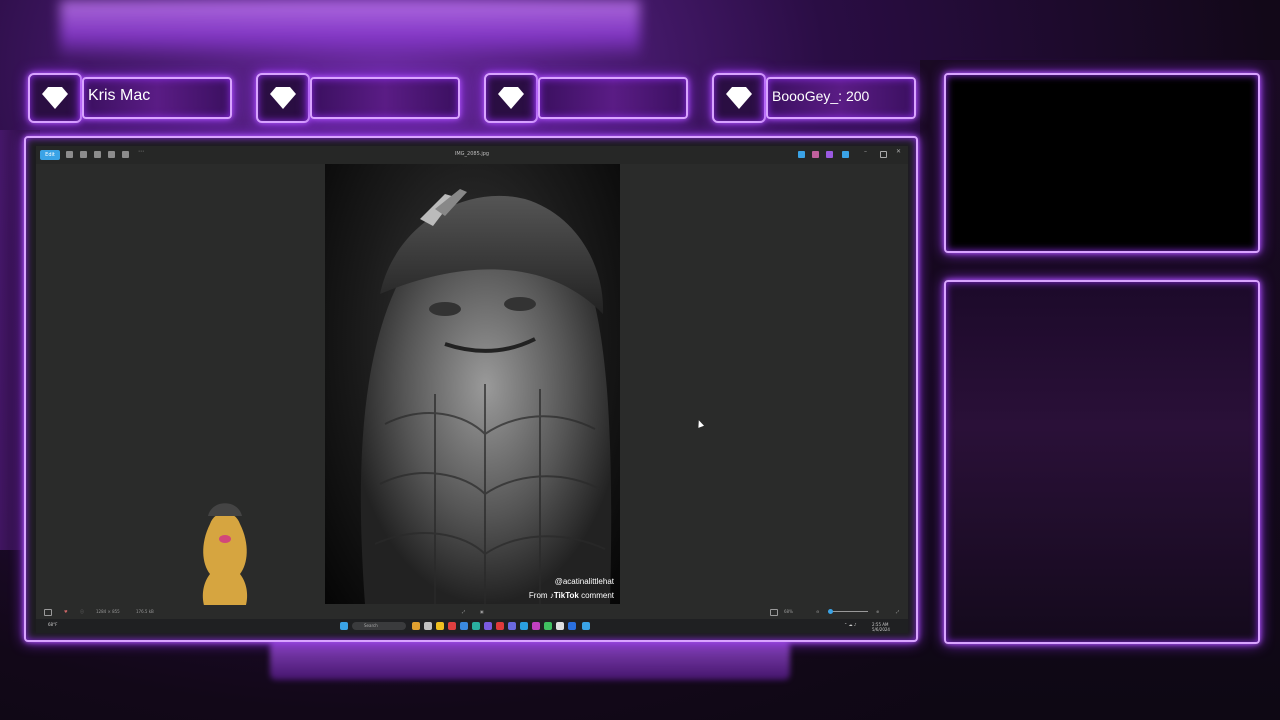 This screenshot has height=720, width=1280. Describe the element at coordinates (867, 151) in the screenshot. I see `minimize-icon: –` at that location.